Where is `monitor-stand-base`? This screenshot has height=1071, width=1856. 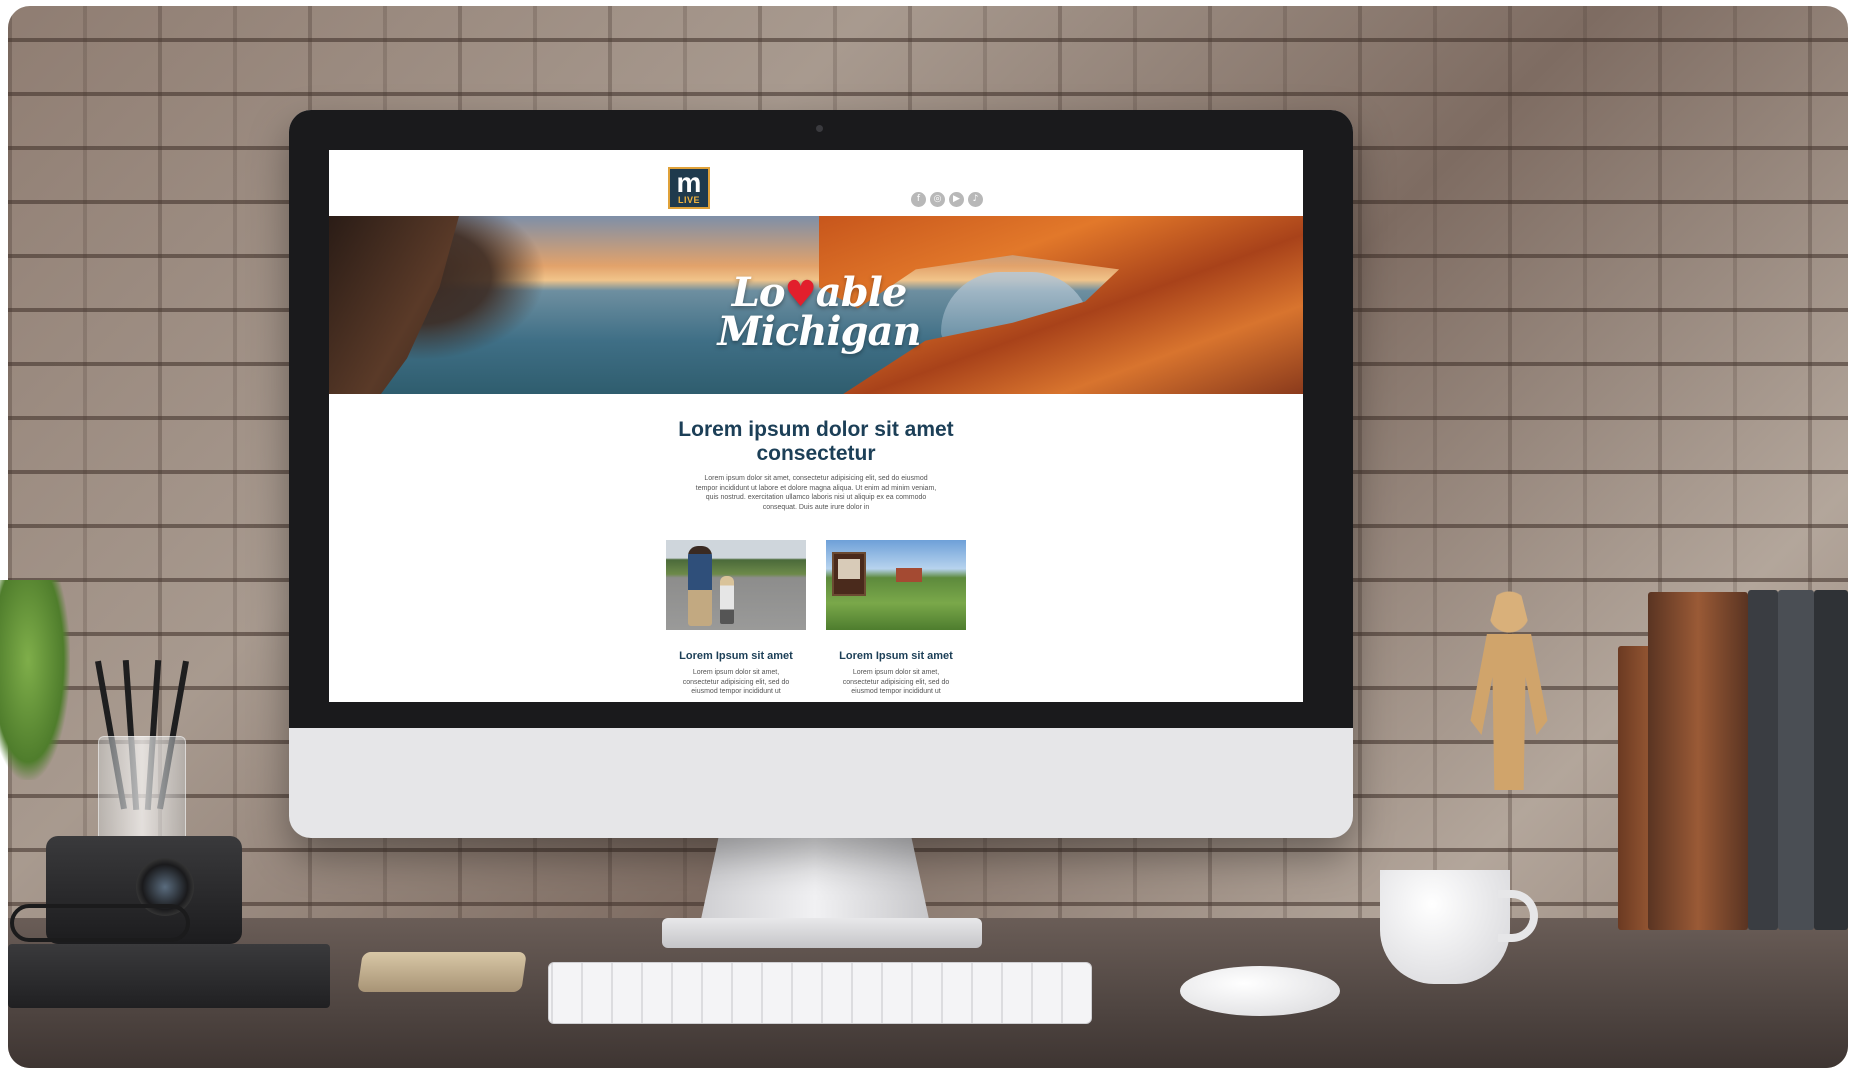 monitor-stand-base is located at coordinates (822, 933).